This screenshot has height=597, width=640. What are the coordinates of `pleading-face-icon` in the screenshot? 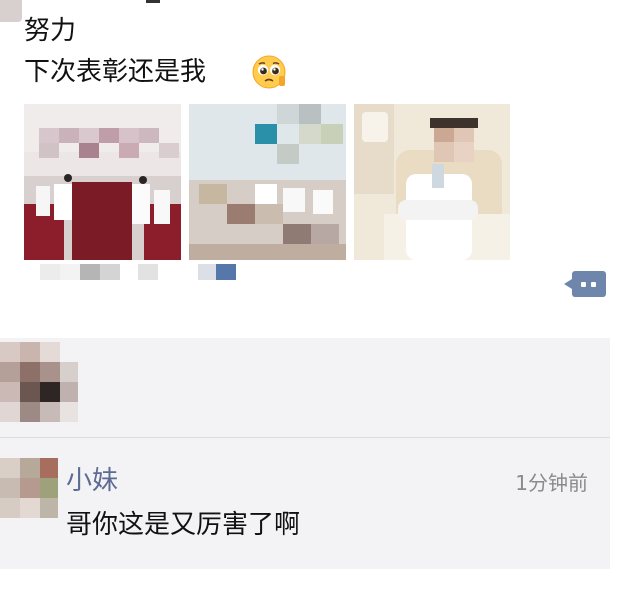 It's located at (269, 72).